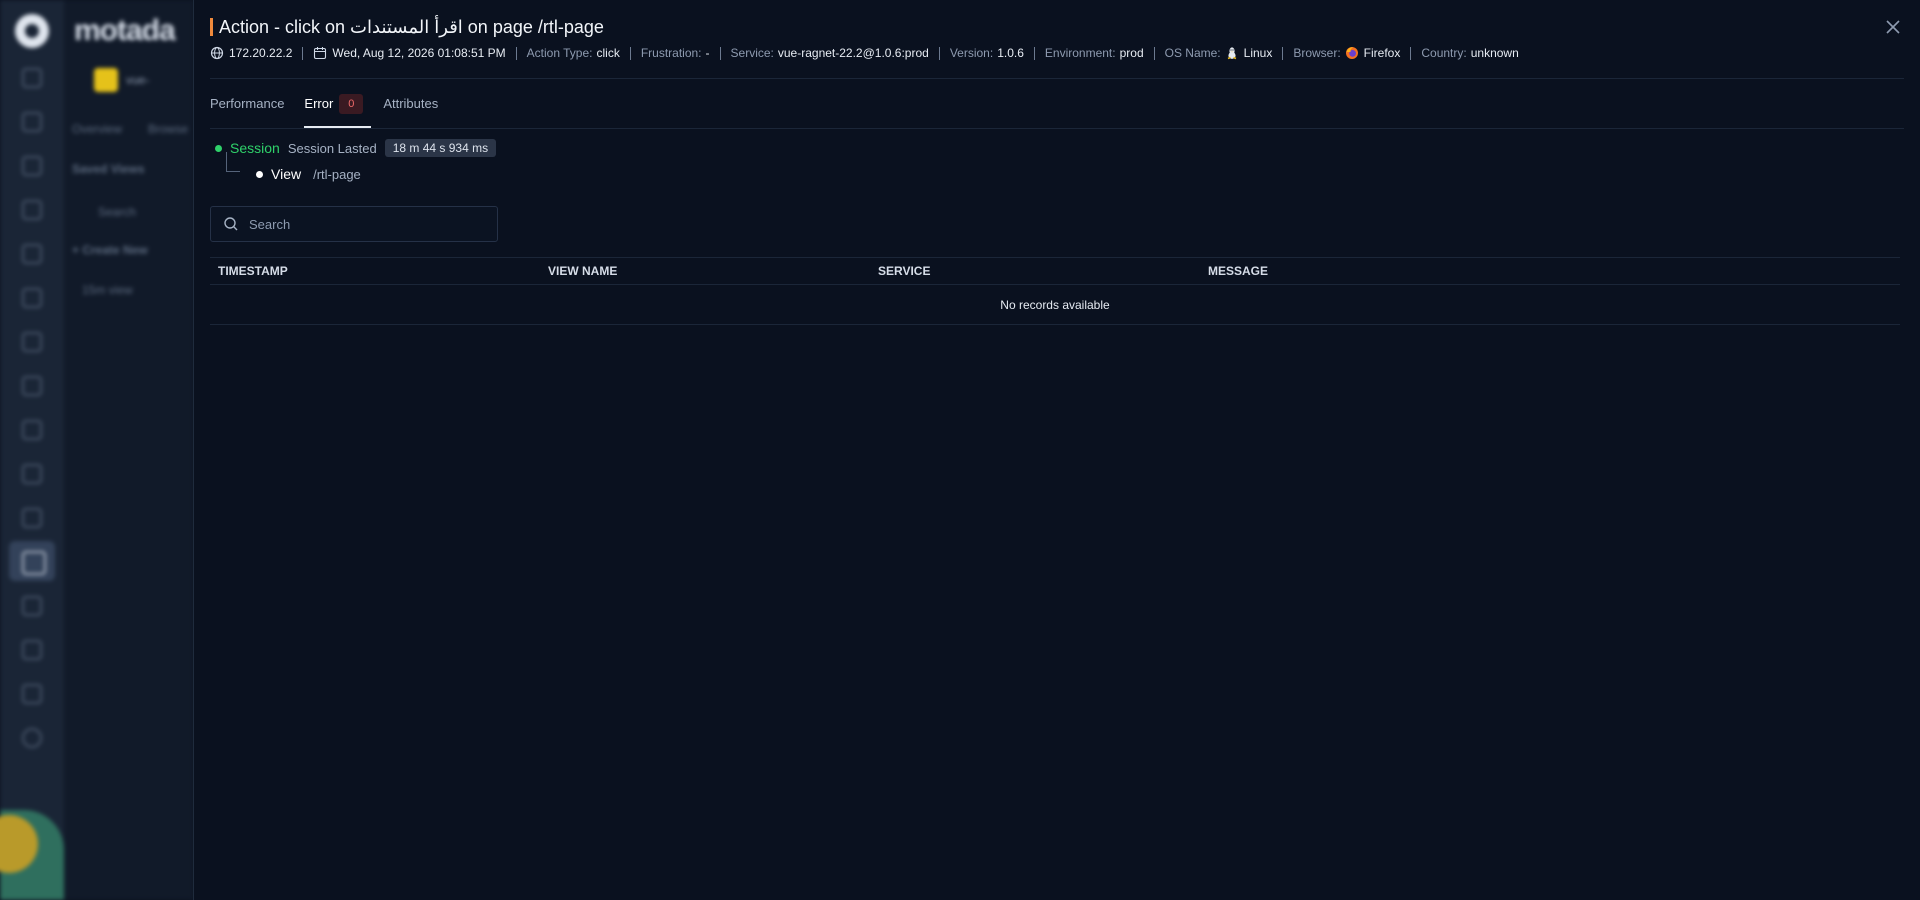 Image resolution: width=1920 pixels, height=900 pixels. I want to click on session-duration-badge: 18 m 44 s 934 ms, so click(440, 148).